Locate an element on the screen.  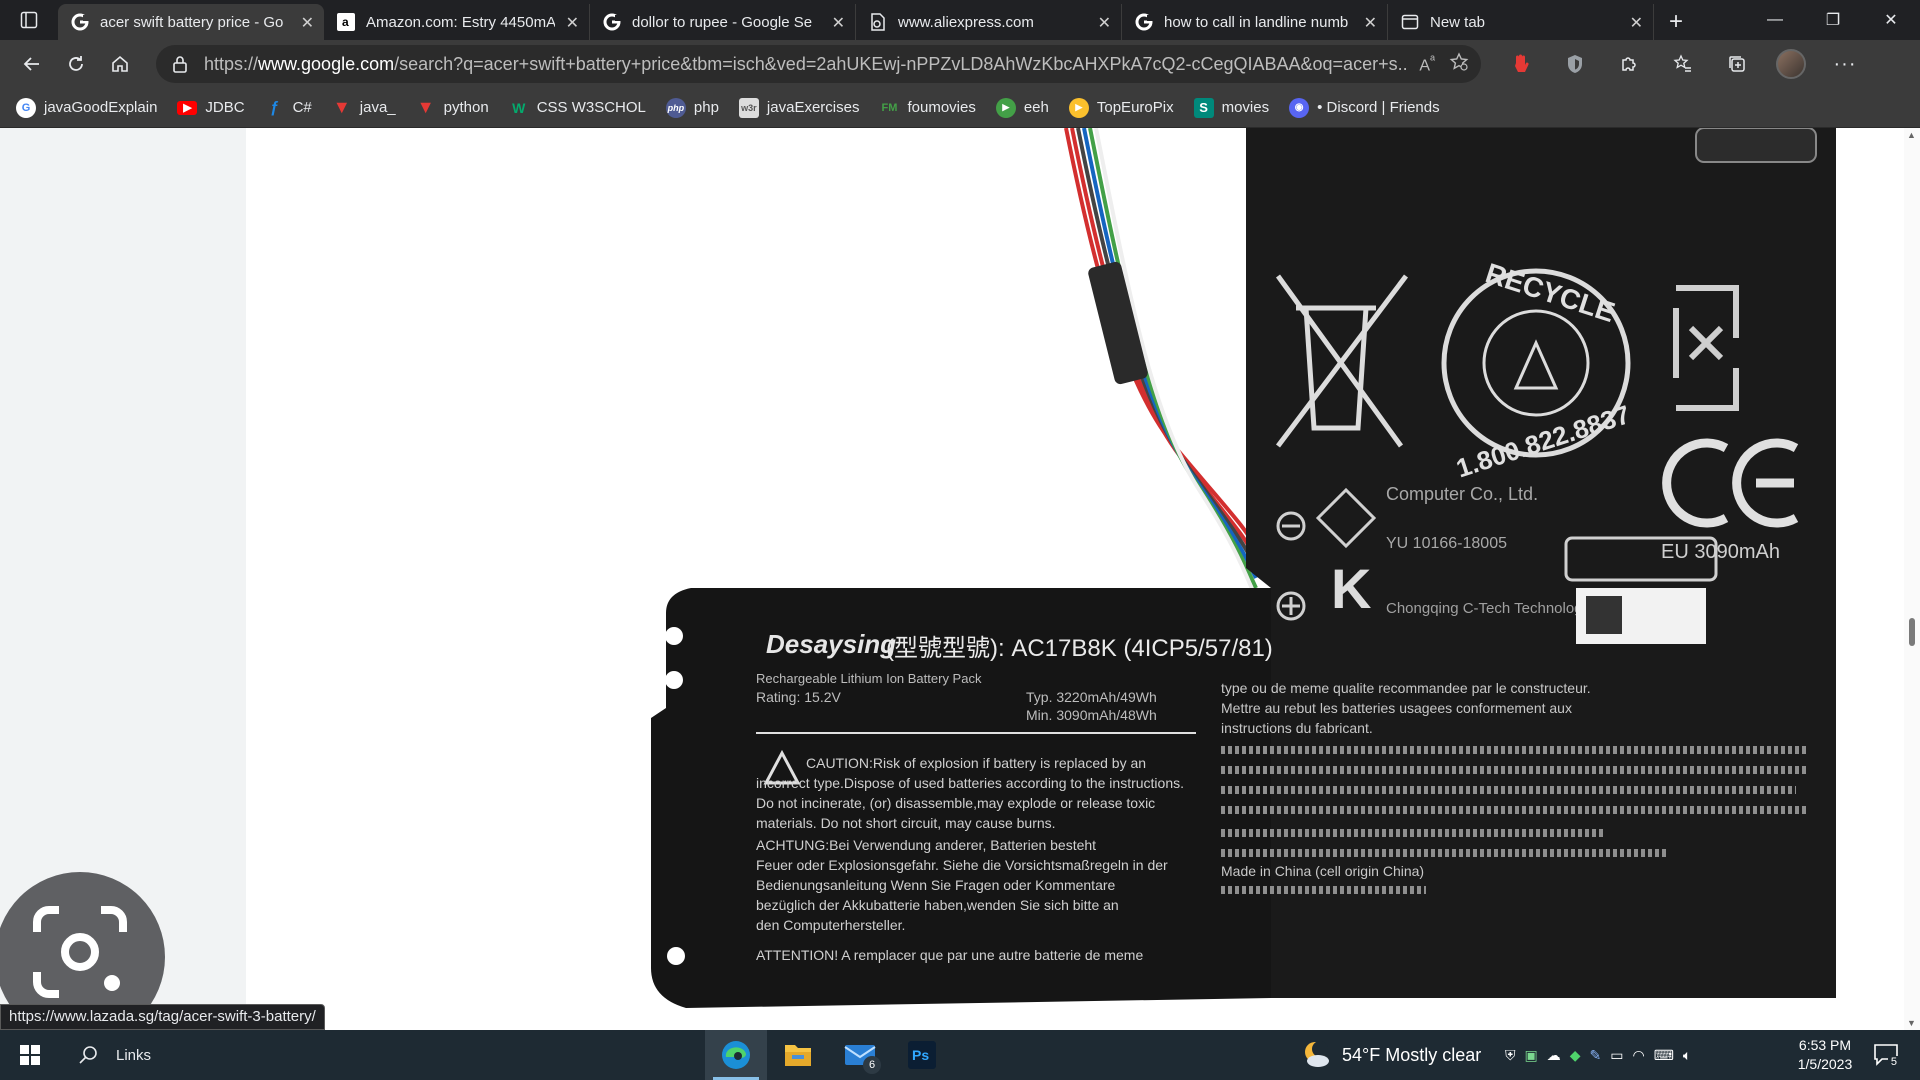
tab-dollar-to-rupee: dollor to rupee - Google Se ✕ is located at coordinates (723, 22).